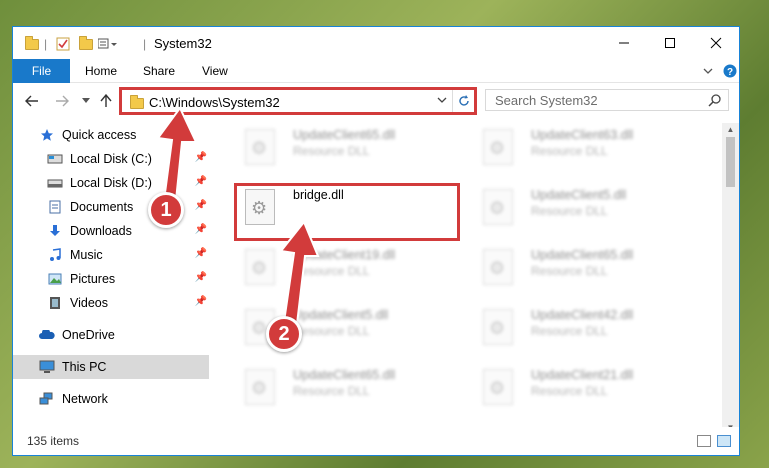 The image size is (769, 468). Describe the element at coordinates (284, 334) in the screenshot. I see `step-2-badge: 2` at that location.